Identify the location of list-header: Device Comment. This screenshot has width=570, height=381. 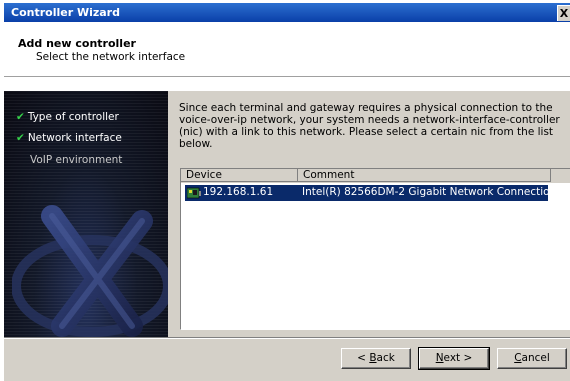
(375, 176).